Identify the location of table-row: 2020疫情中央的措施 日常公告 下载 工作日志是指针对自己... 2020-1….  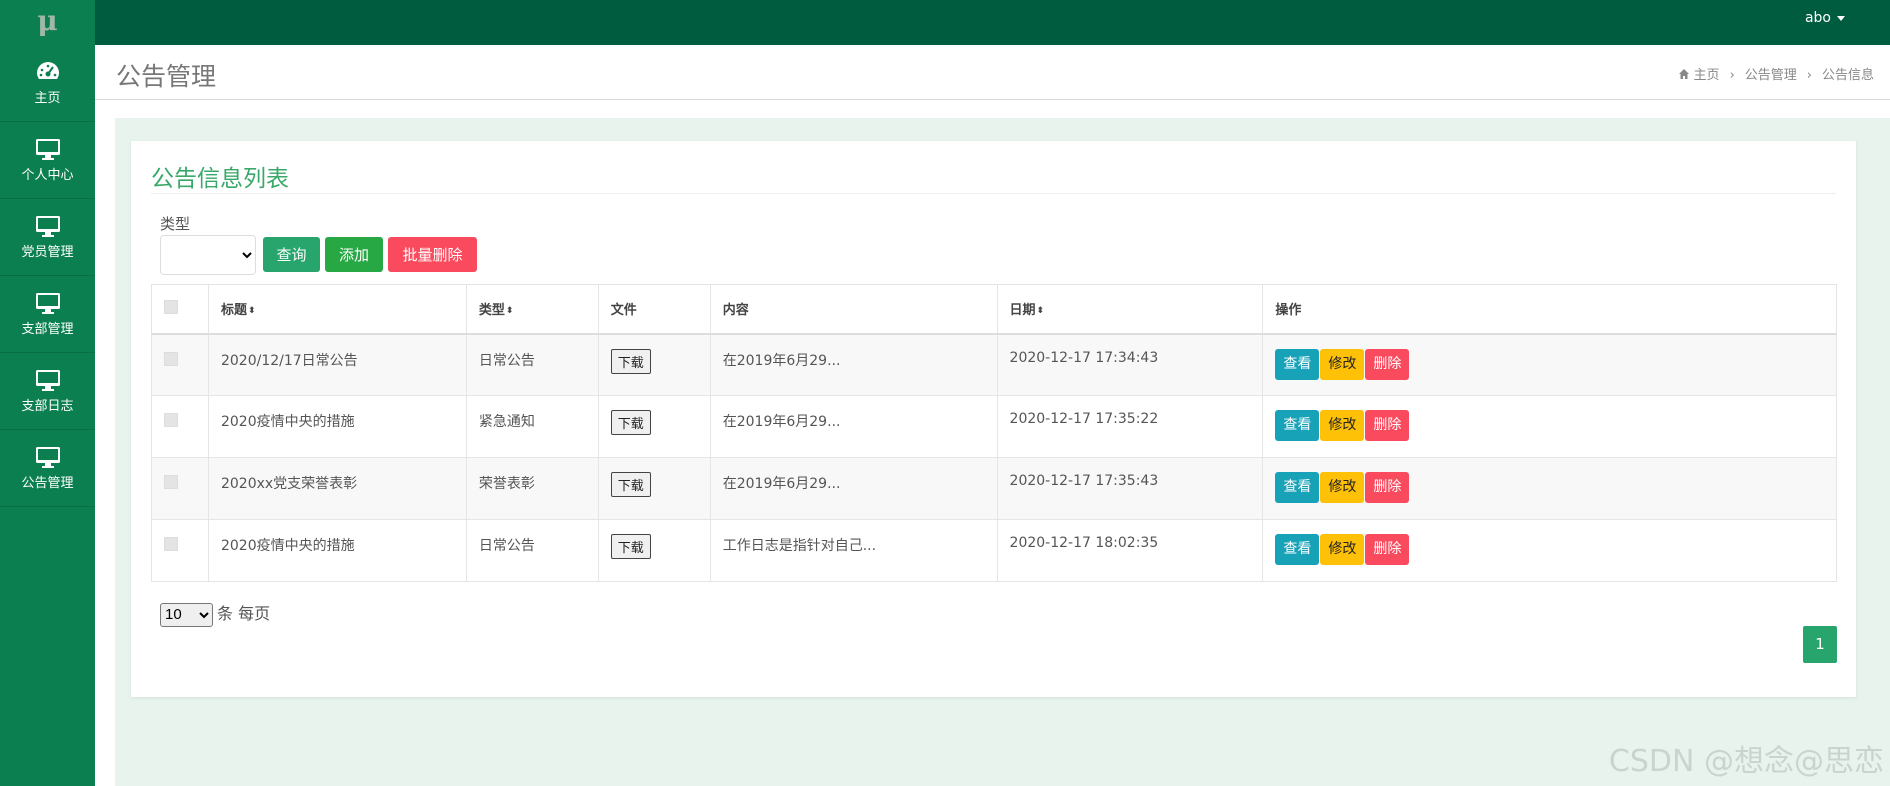
(994, 550).